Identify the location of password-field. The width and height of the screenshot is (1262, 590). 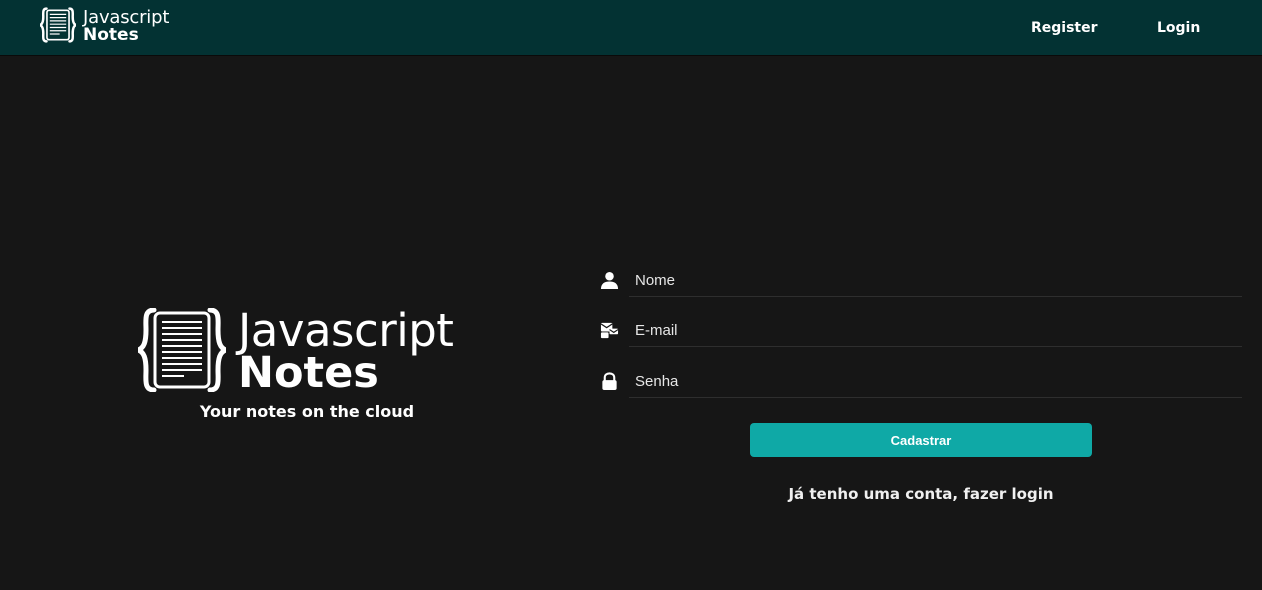
(921, 382).